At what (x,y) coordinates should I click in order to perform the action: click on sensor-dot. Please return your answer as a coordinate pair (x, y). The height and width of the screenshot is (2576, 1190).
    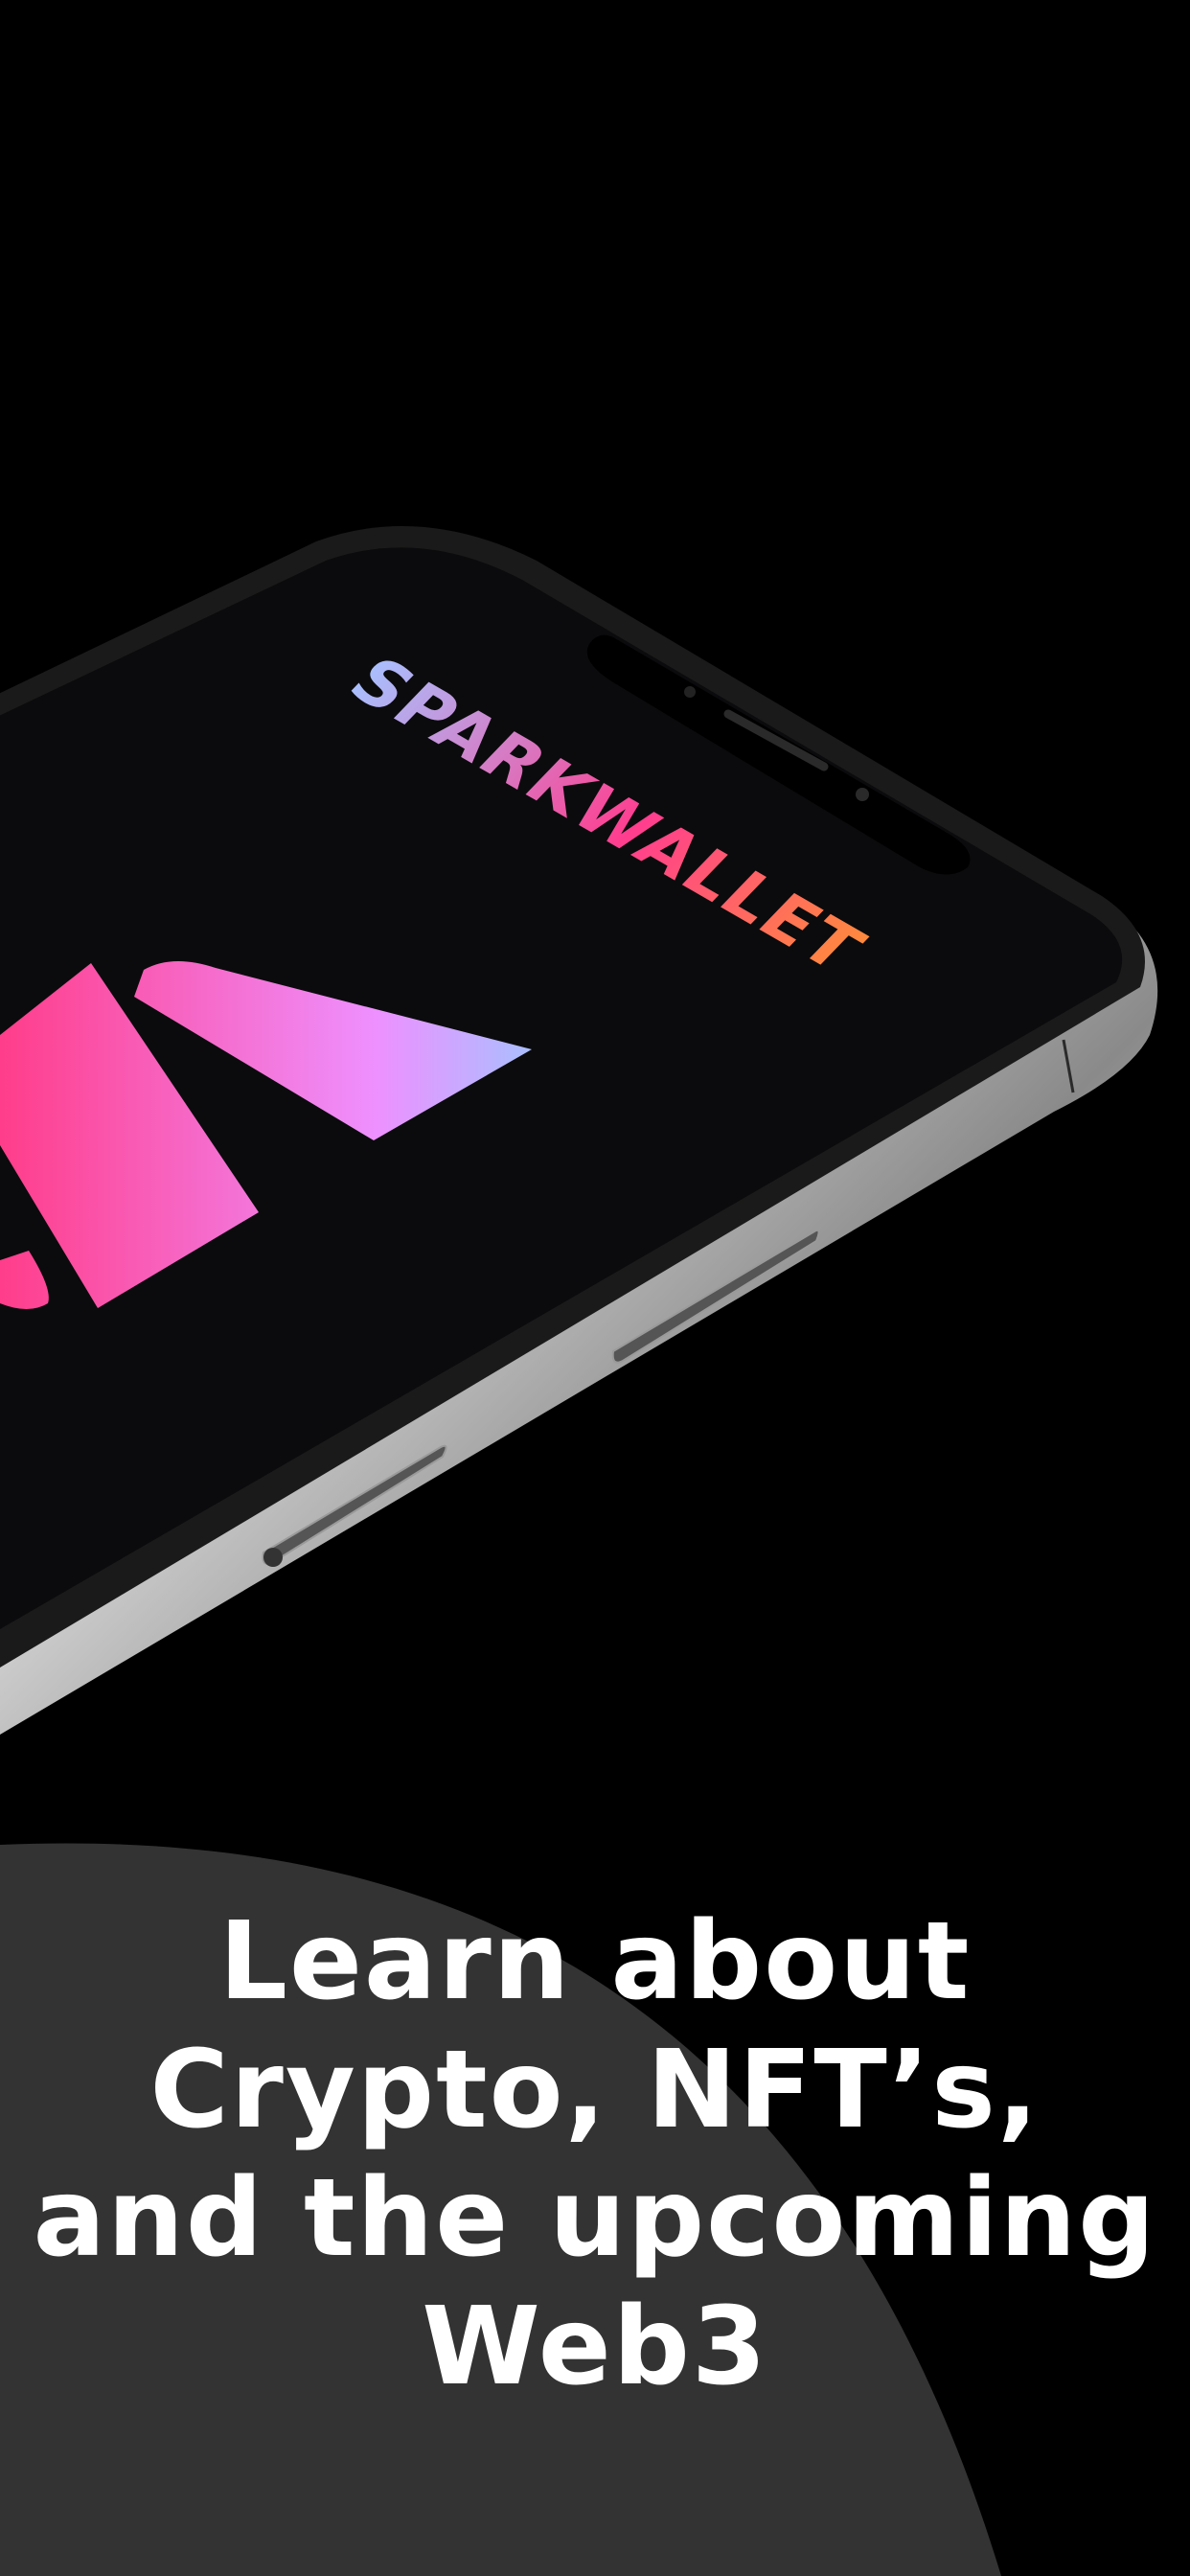
    Looking at the image, I should click on (690, 692).